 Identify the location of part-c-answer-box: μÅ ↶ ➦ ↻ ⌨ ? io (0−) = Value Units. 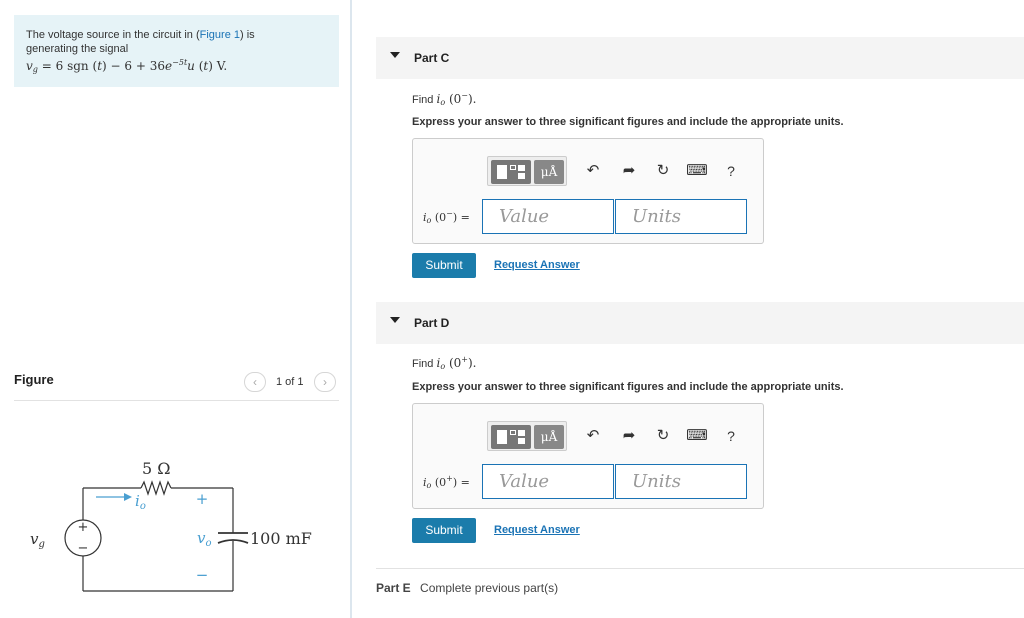
(588, 191).